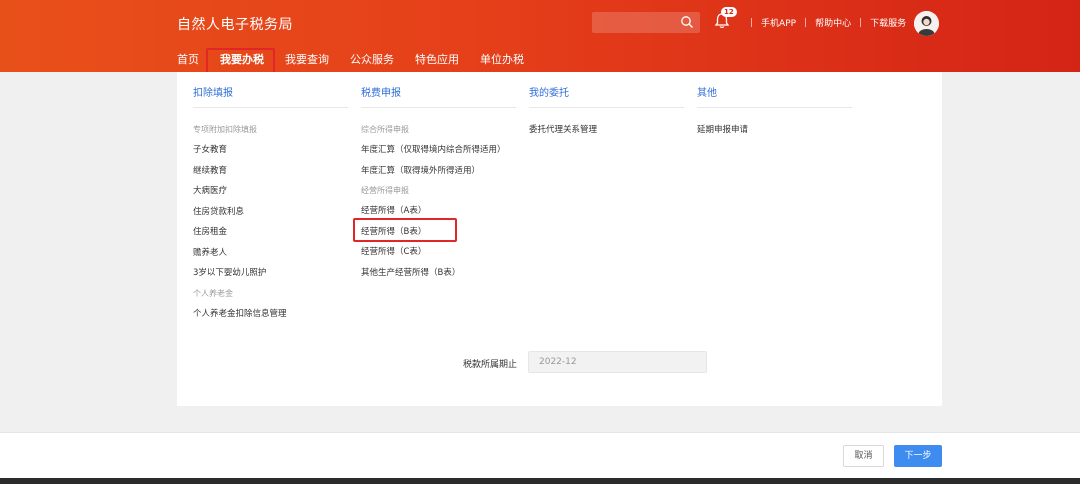  Describe the element at coordinates (774, 96) in the screenshot. I see `column-title: 其他` at that location.